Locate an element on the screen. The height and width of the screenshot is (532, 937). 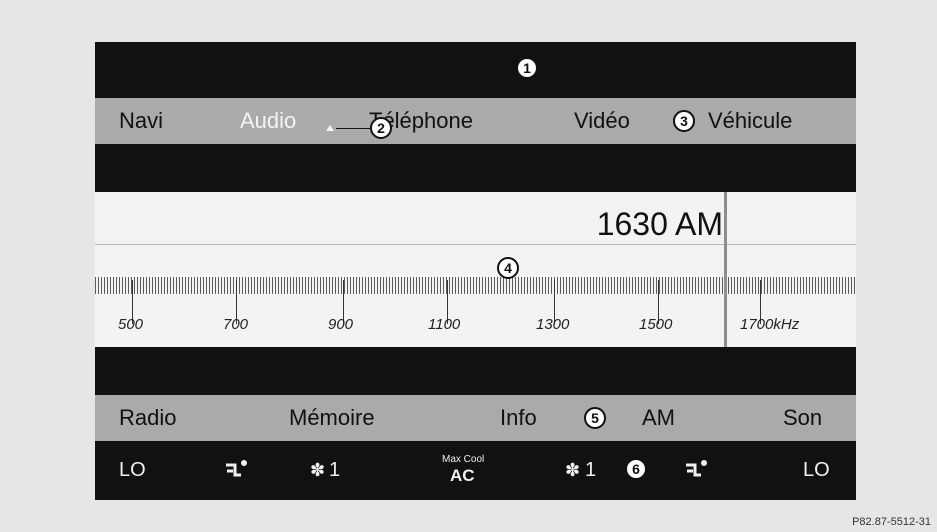
callout-4: 4 is located at coordinates (508, 268).